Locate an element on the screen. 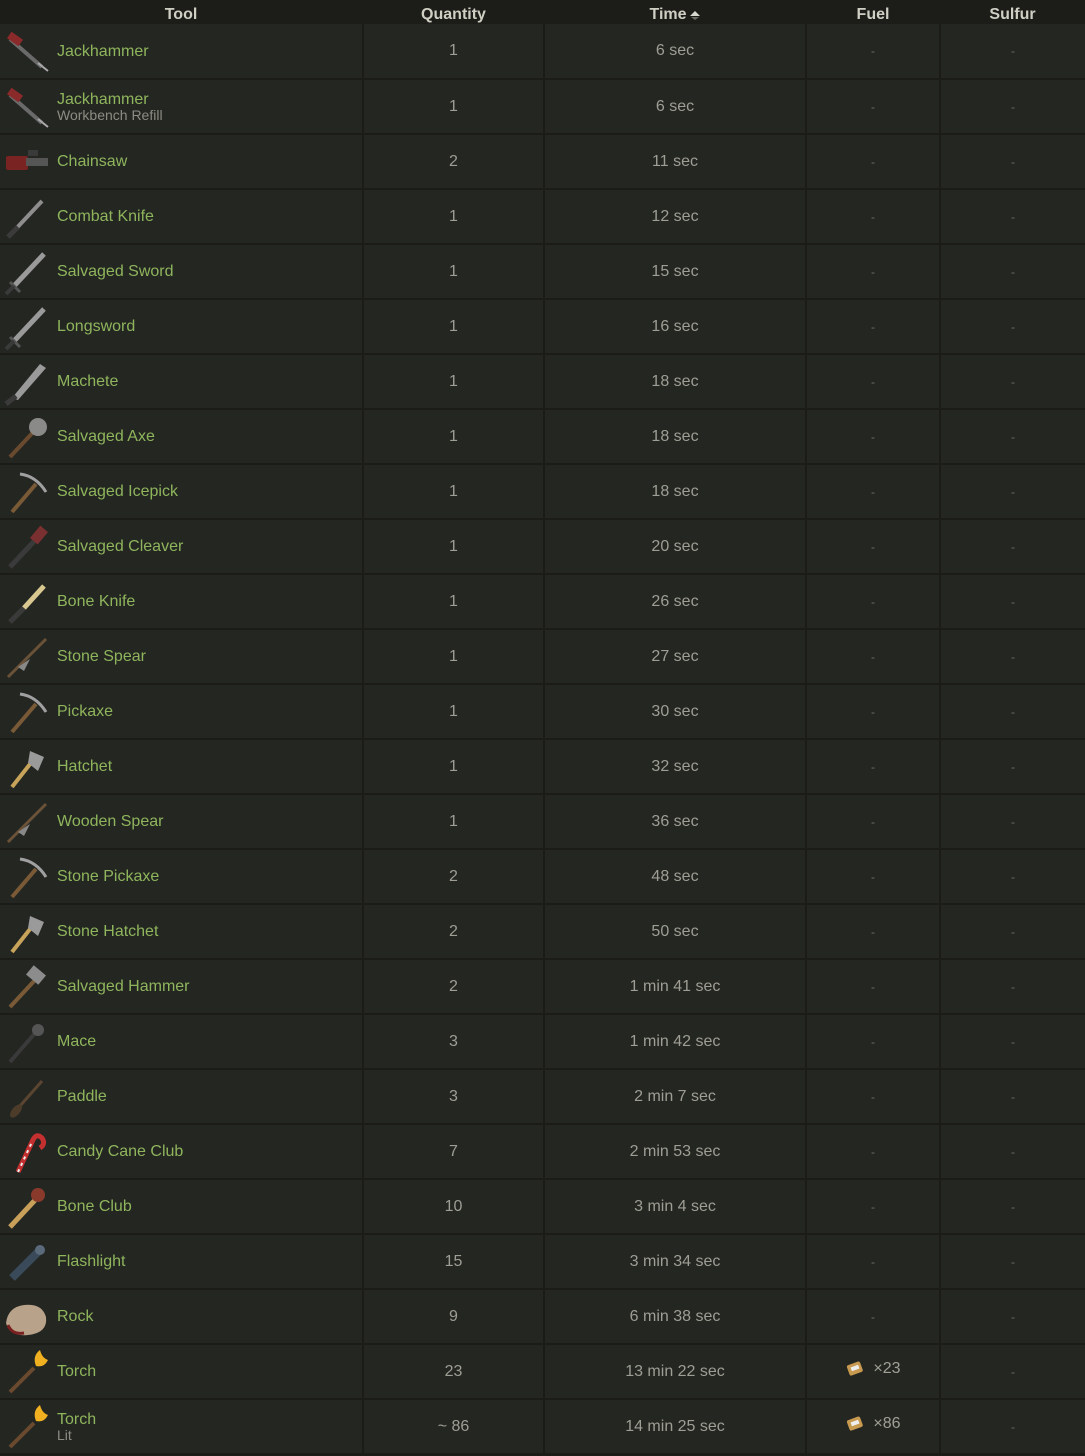  header-tool: Tool is located at coordinates (182, 12).